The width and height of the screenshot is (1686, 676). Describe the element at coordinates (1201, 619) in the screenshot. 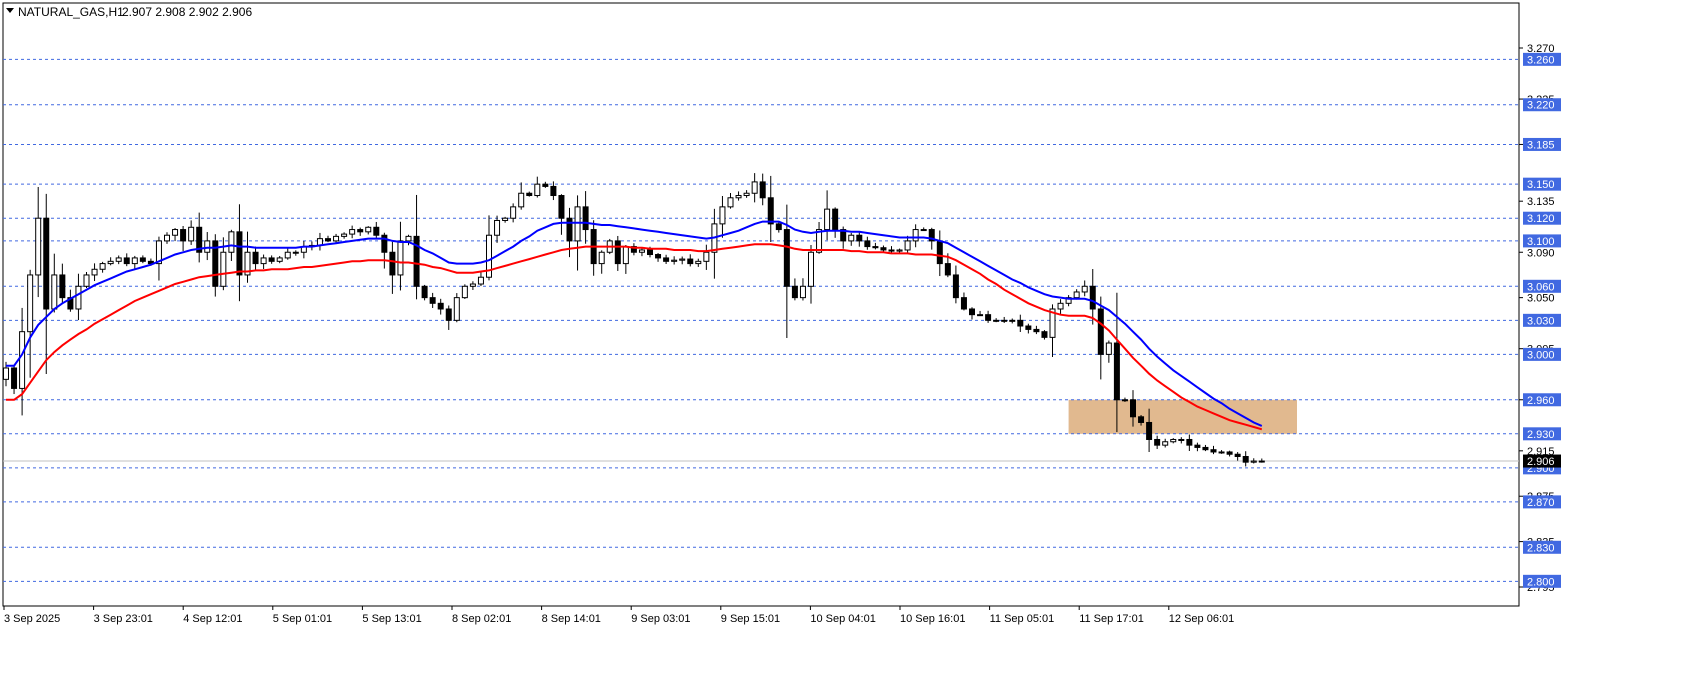

I see `x-tick-label: 12 Sep 06:01` at that location.